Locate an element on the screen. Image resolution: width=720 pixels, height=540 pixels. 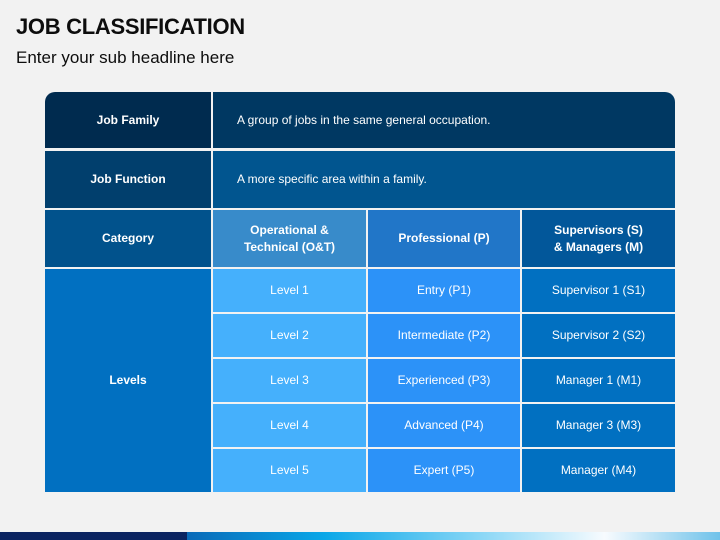
category-header-operational-technical: Operational & Technical (O&T) is located at coordinates (289, 238).